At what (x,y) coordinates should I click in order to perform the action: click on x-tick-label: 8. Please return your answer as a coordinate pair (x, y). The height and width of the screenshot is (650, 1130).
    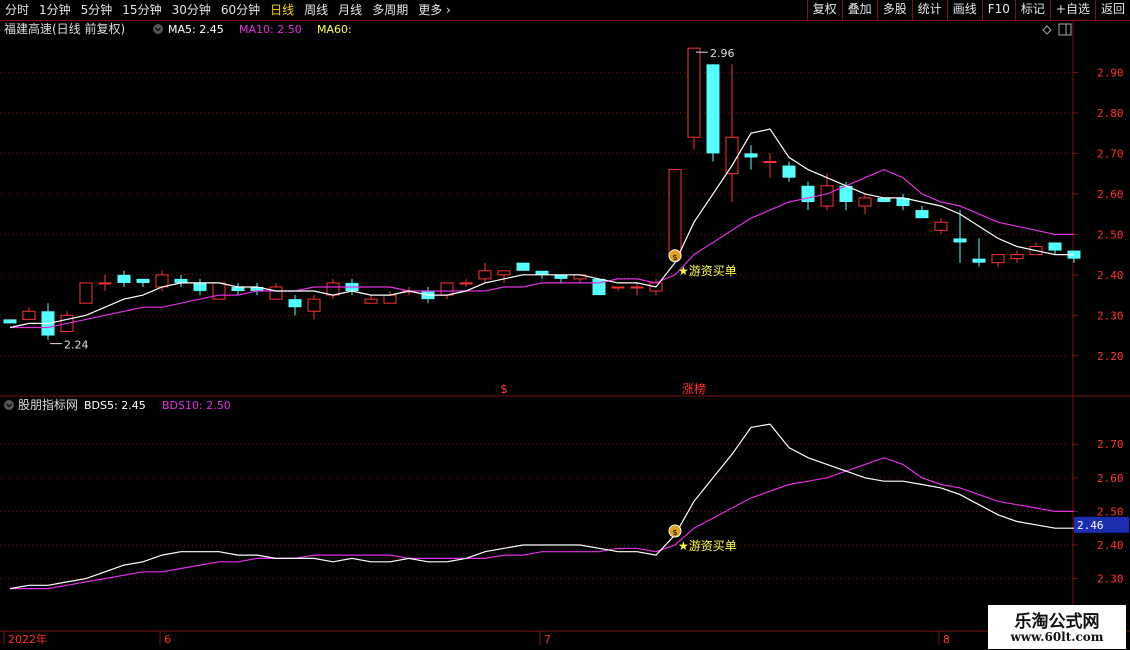
    Looking at the image, I should click on (946, 639).